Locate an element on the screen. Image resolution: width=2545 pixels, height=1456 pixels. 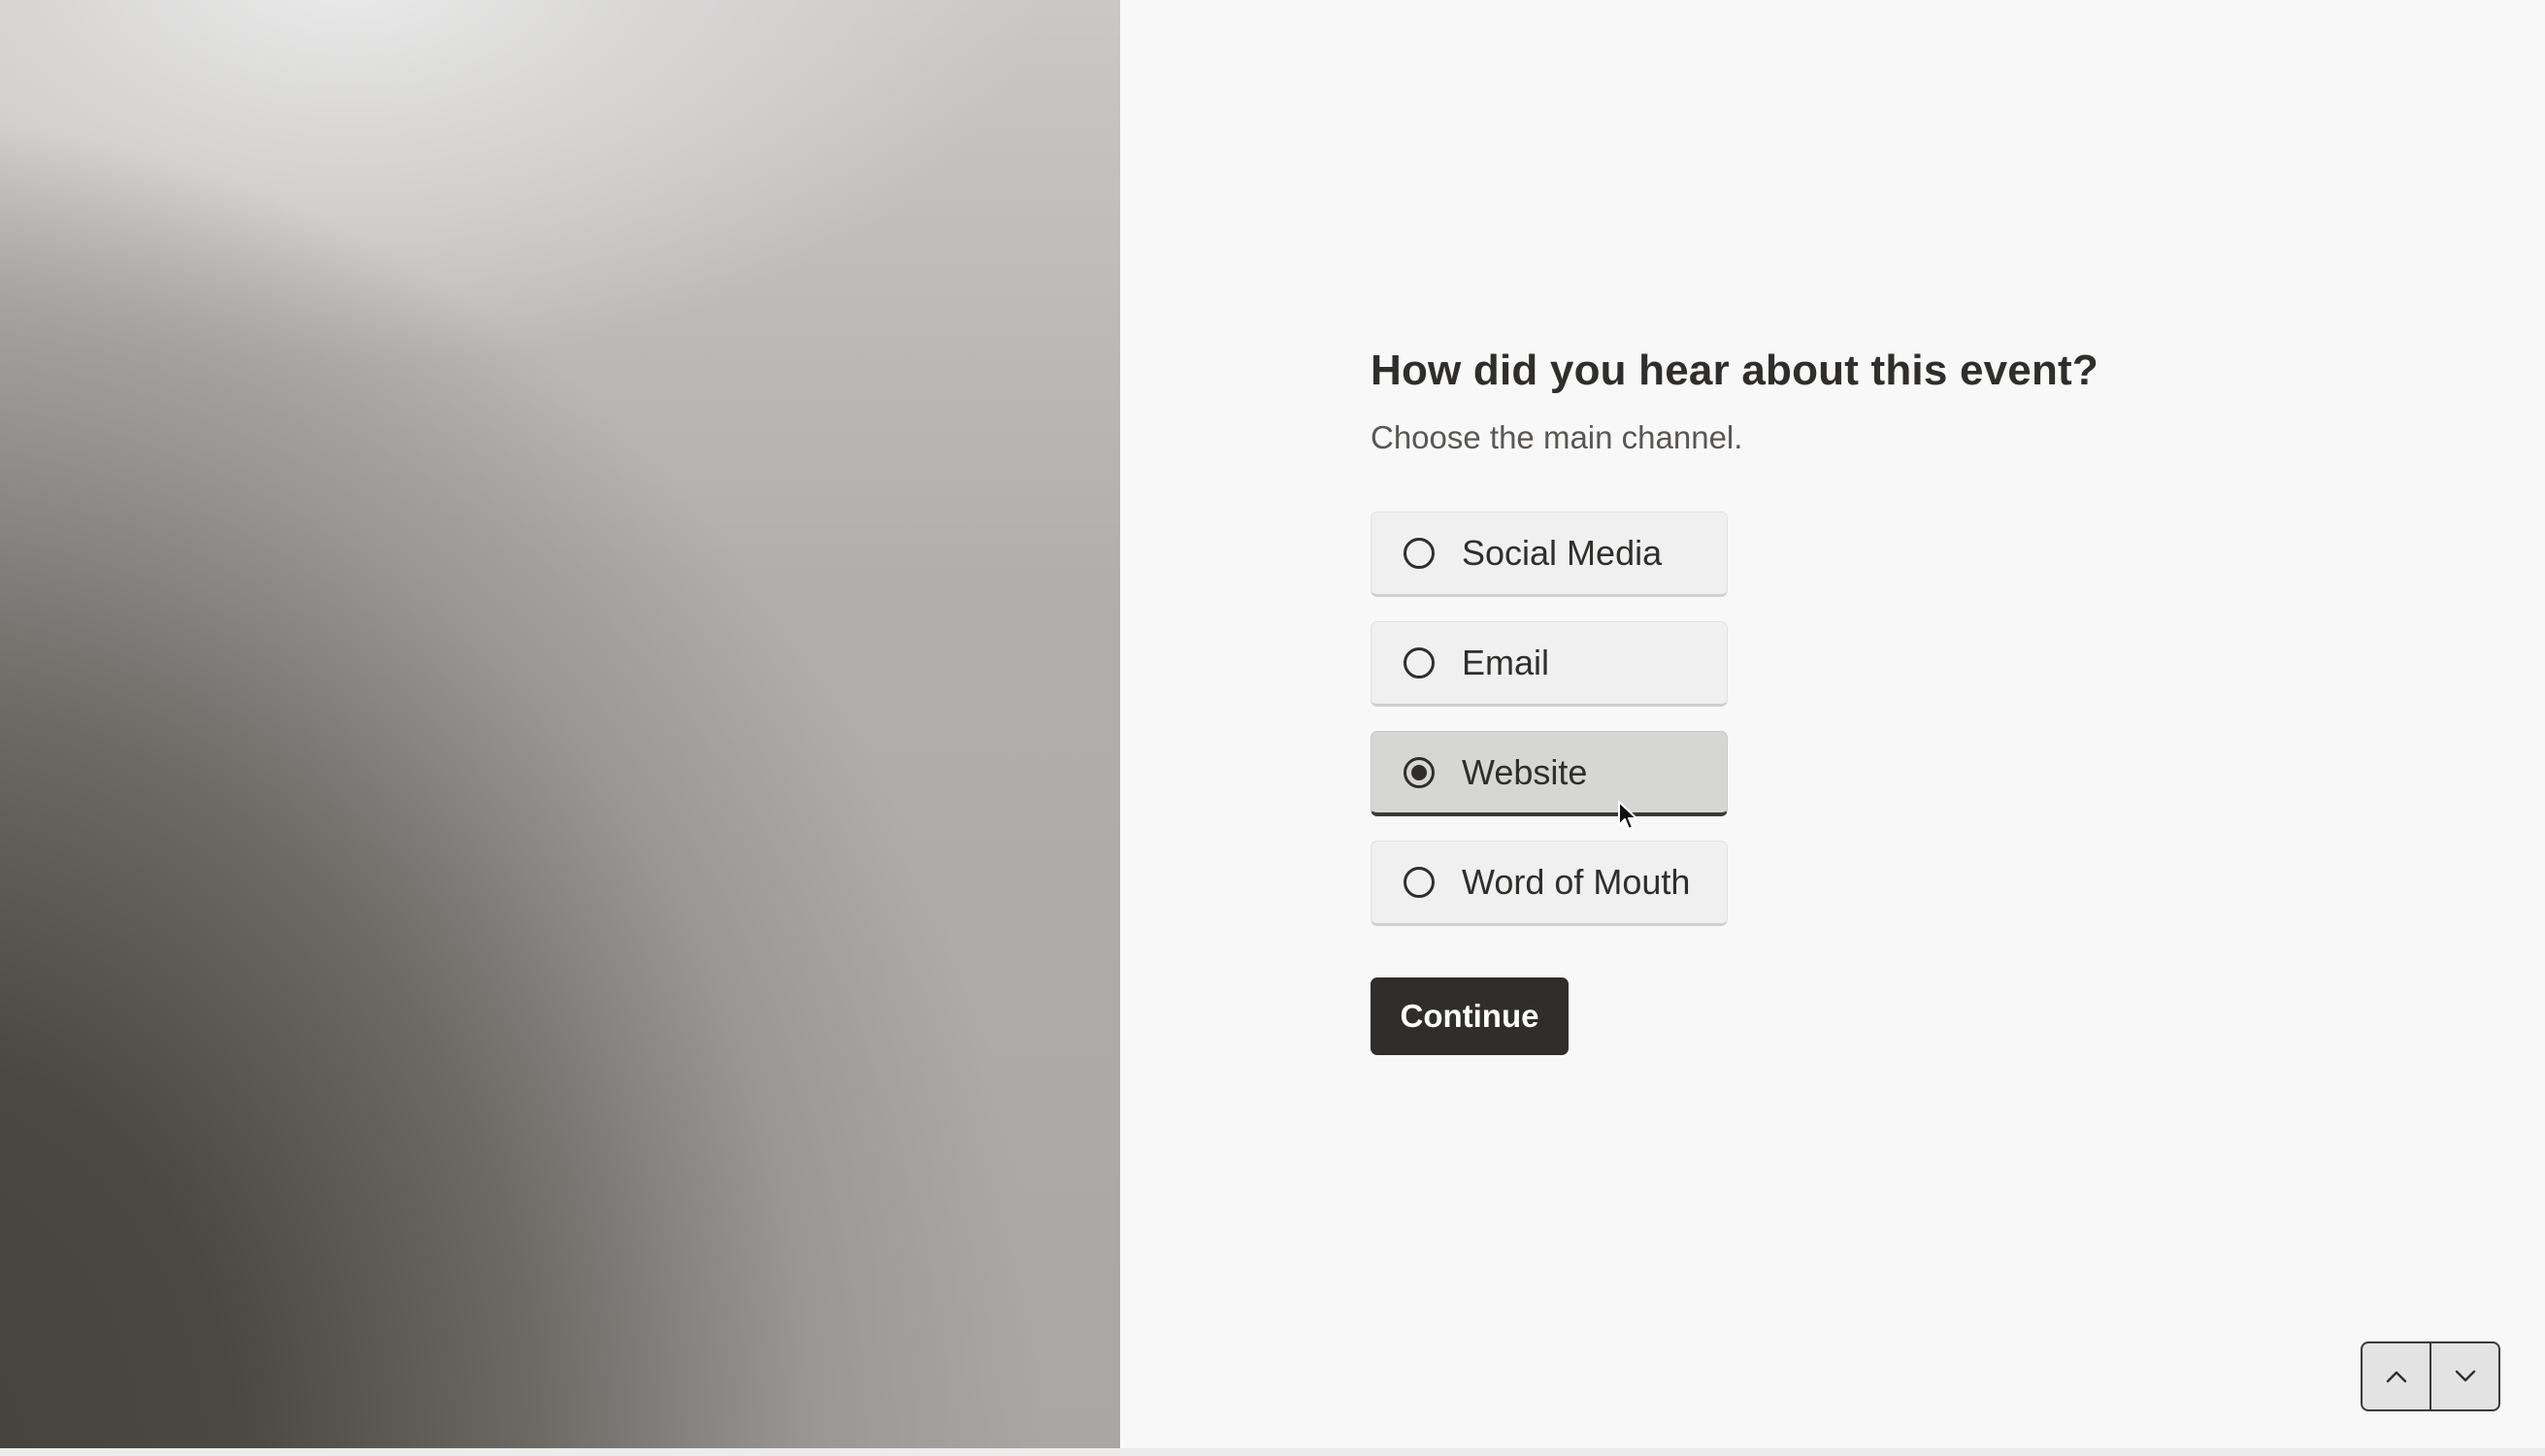
previous-question-button is located at coordinates (2396, 1376).